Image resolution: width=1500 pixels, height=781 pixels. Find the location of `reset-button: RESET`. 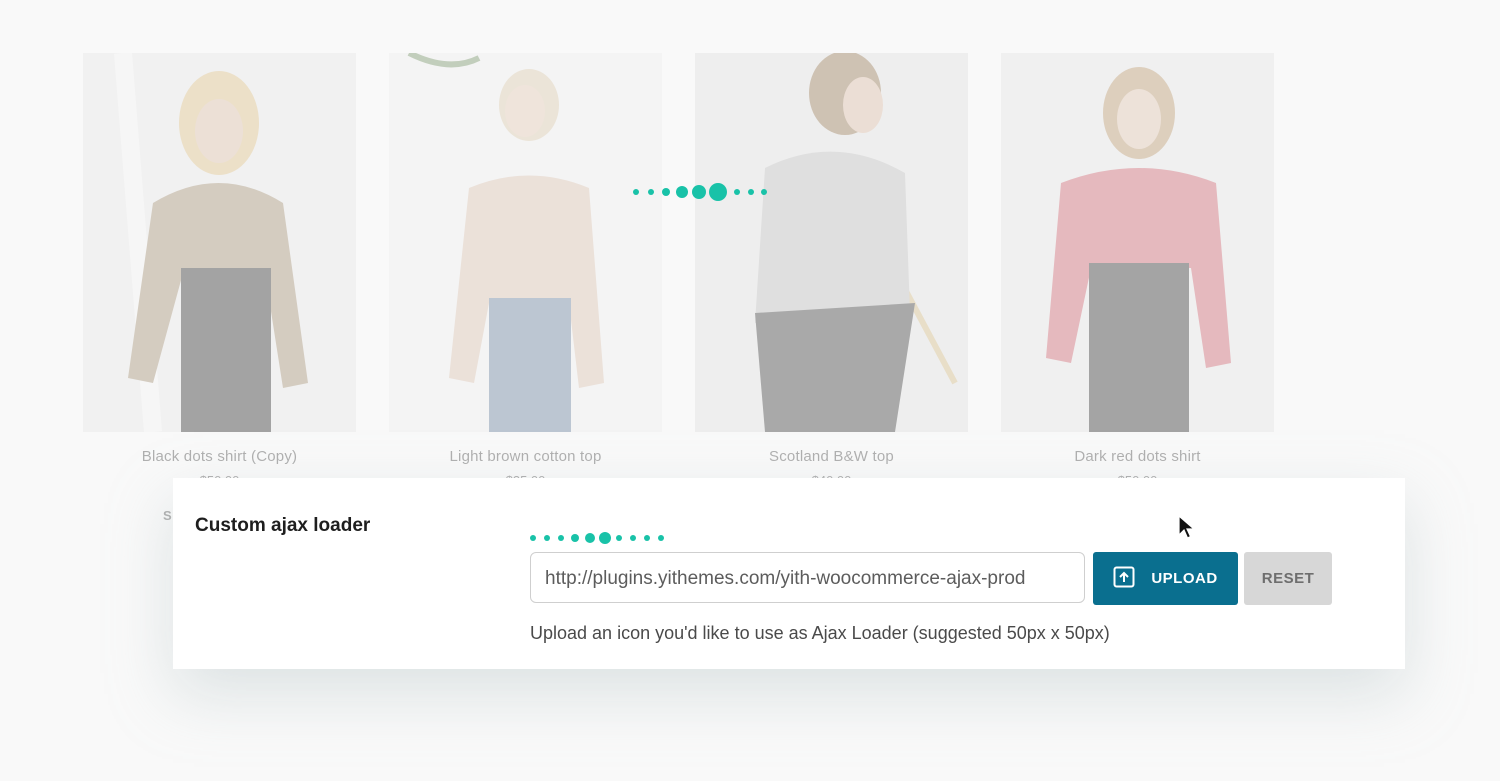

reset-button: RESET is located at coordinates (1288, 578).